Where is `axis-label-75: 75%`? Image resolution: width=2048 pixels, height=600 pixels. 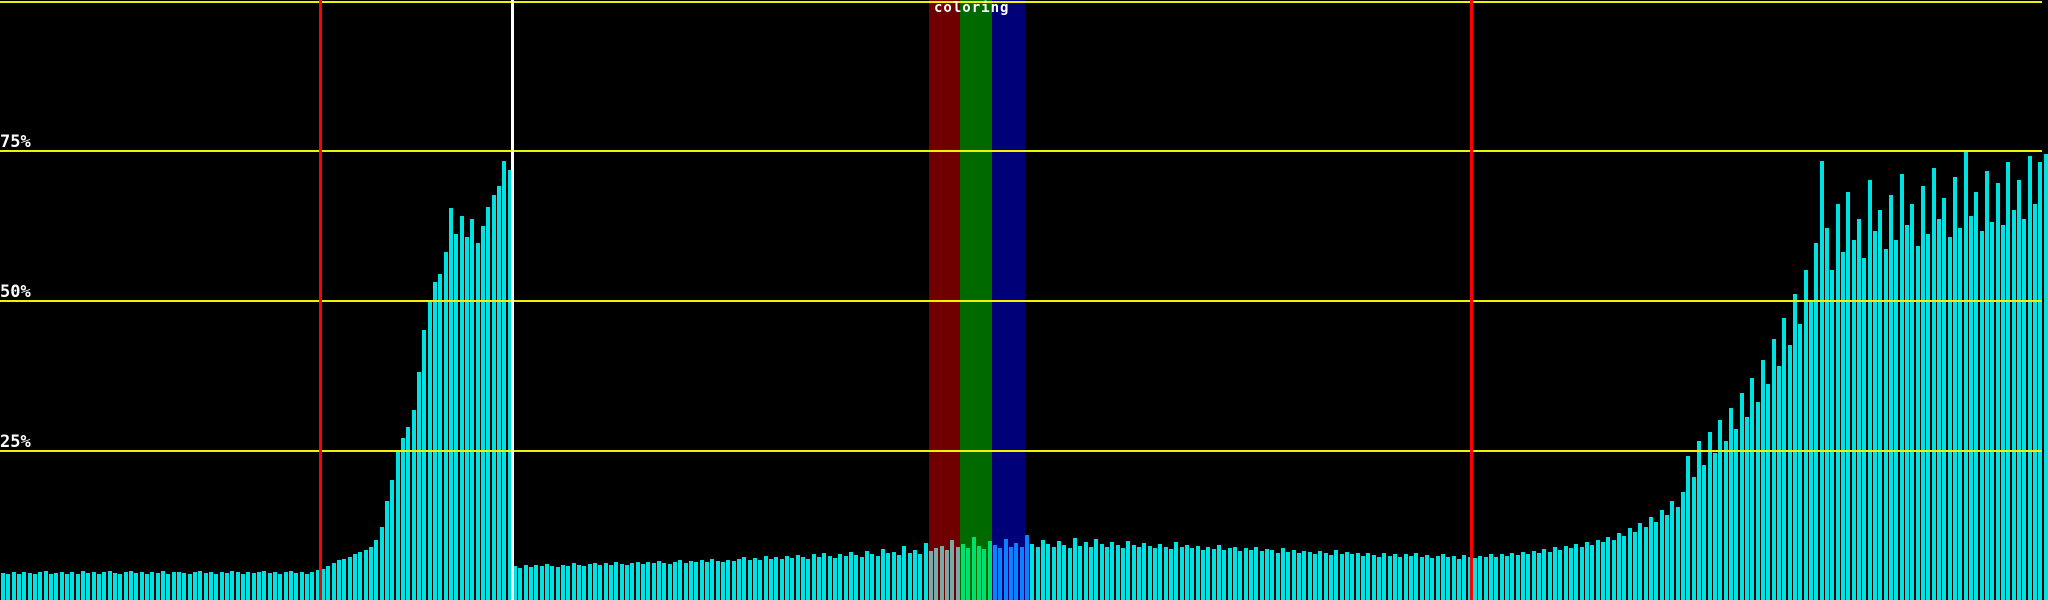
axis-label-75: 75% is located at coordinates (15, 142).